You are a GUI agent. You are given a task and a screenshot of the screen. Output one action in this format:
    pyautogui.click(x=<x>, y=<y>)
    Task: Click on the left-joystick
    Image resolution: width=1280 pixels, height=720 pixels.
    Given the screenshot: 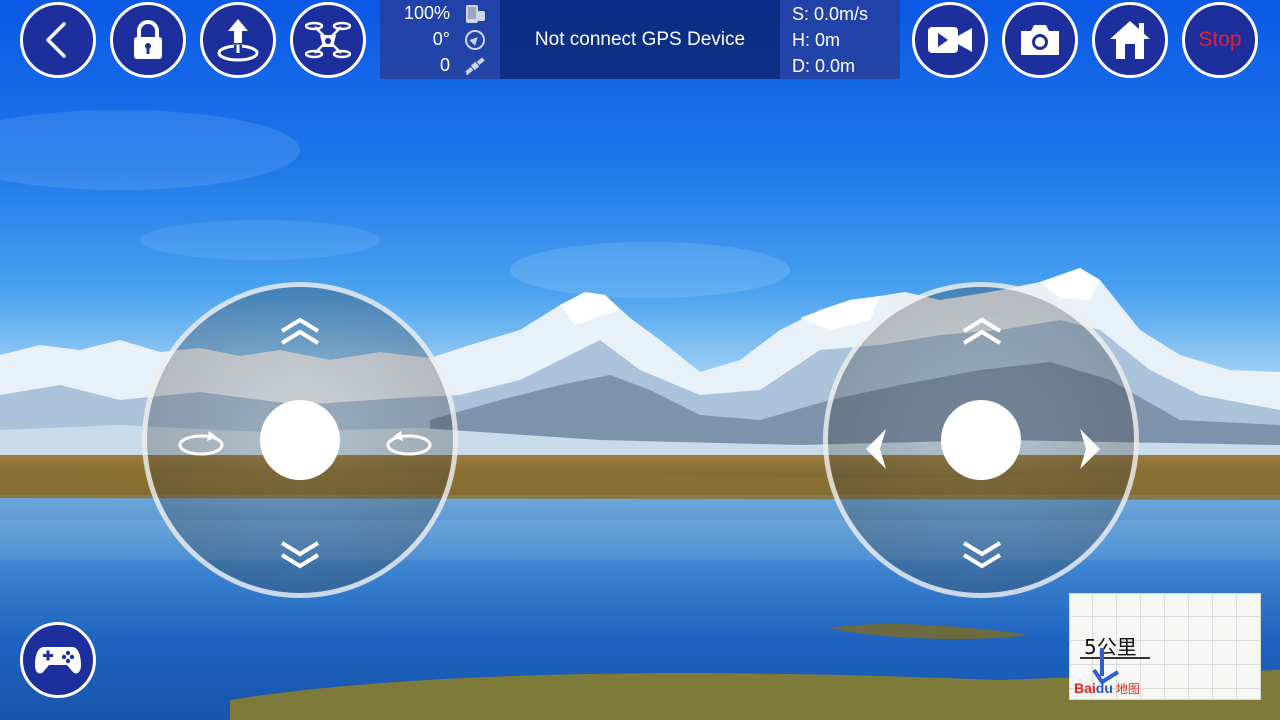 What is the action you would take?
    pyautogui.click(x=300, y=440)
    